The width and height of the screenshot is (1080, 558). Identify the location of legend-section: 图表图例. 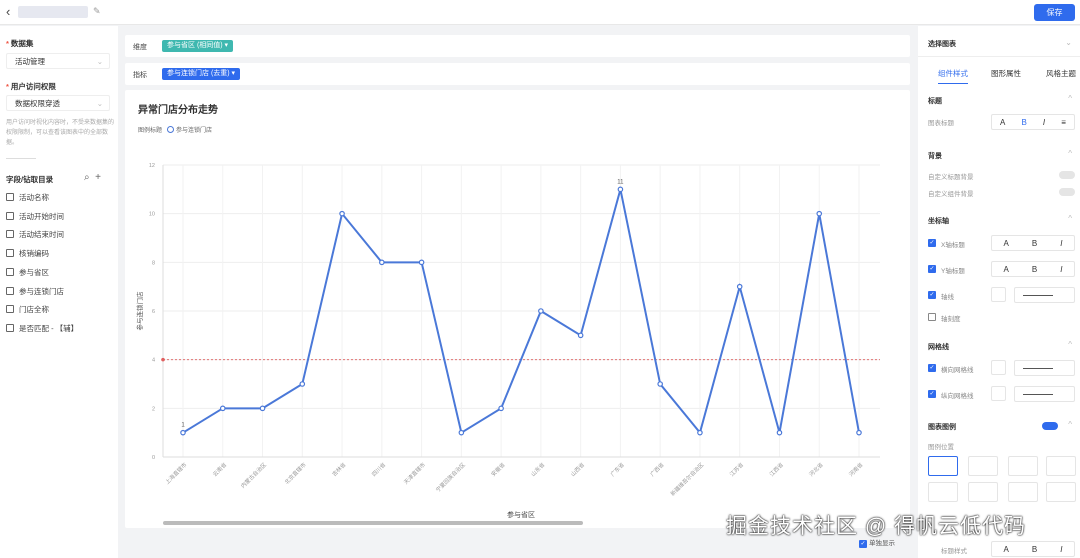
(942, 427).